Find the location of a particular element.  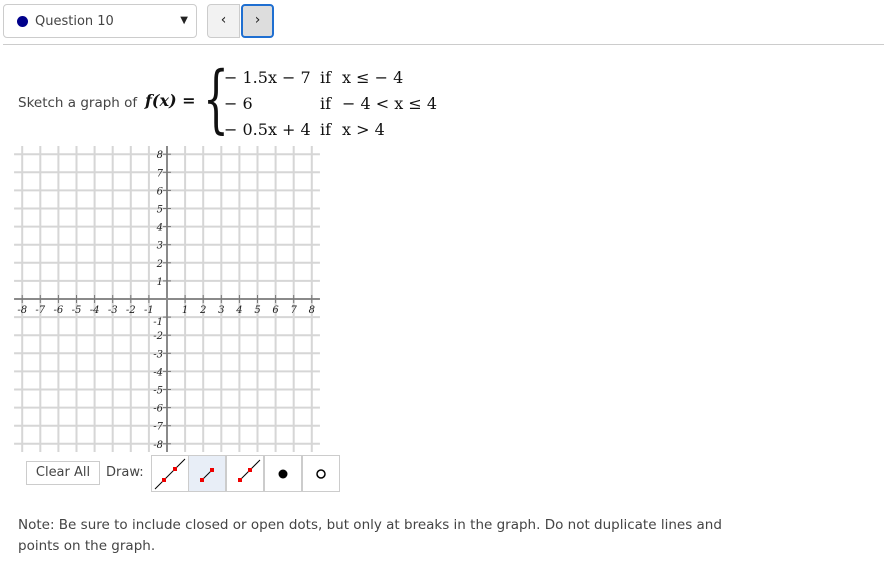

x-tick-label: -1 is located at coordinates (149, 310).